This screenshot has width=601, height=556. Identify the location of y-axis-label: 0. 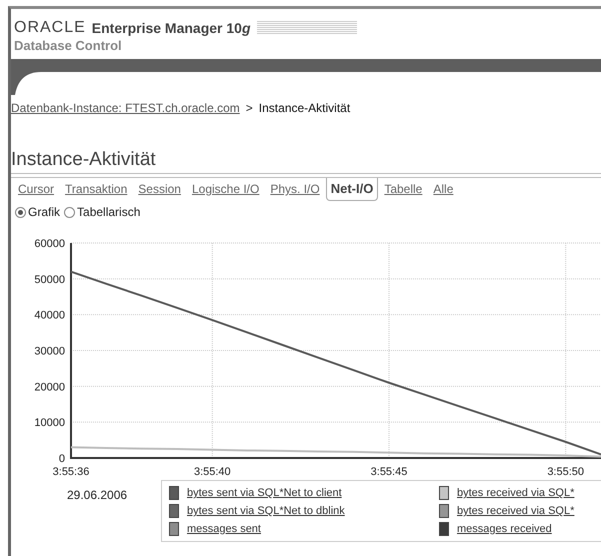
(61, 459).